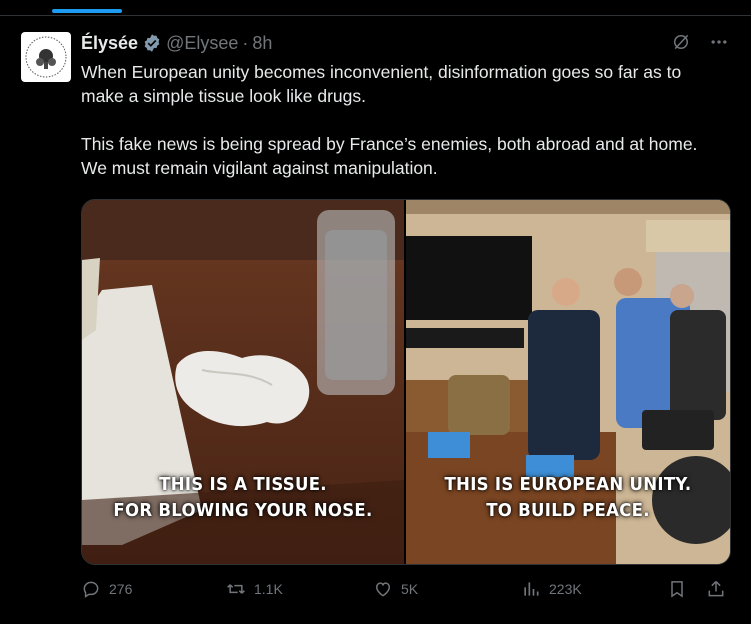  What do you see at coordinates (700, 42) in the screenshot?
I see `header-actions` at bounding box center [700, 42].